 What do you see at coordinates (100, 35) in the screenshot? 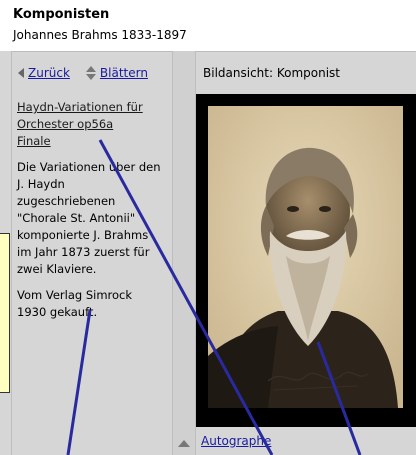
I see `page-subtitle: Johannes Brahms 1833-1897` at bounding box center [100, 35].